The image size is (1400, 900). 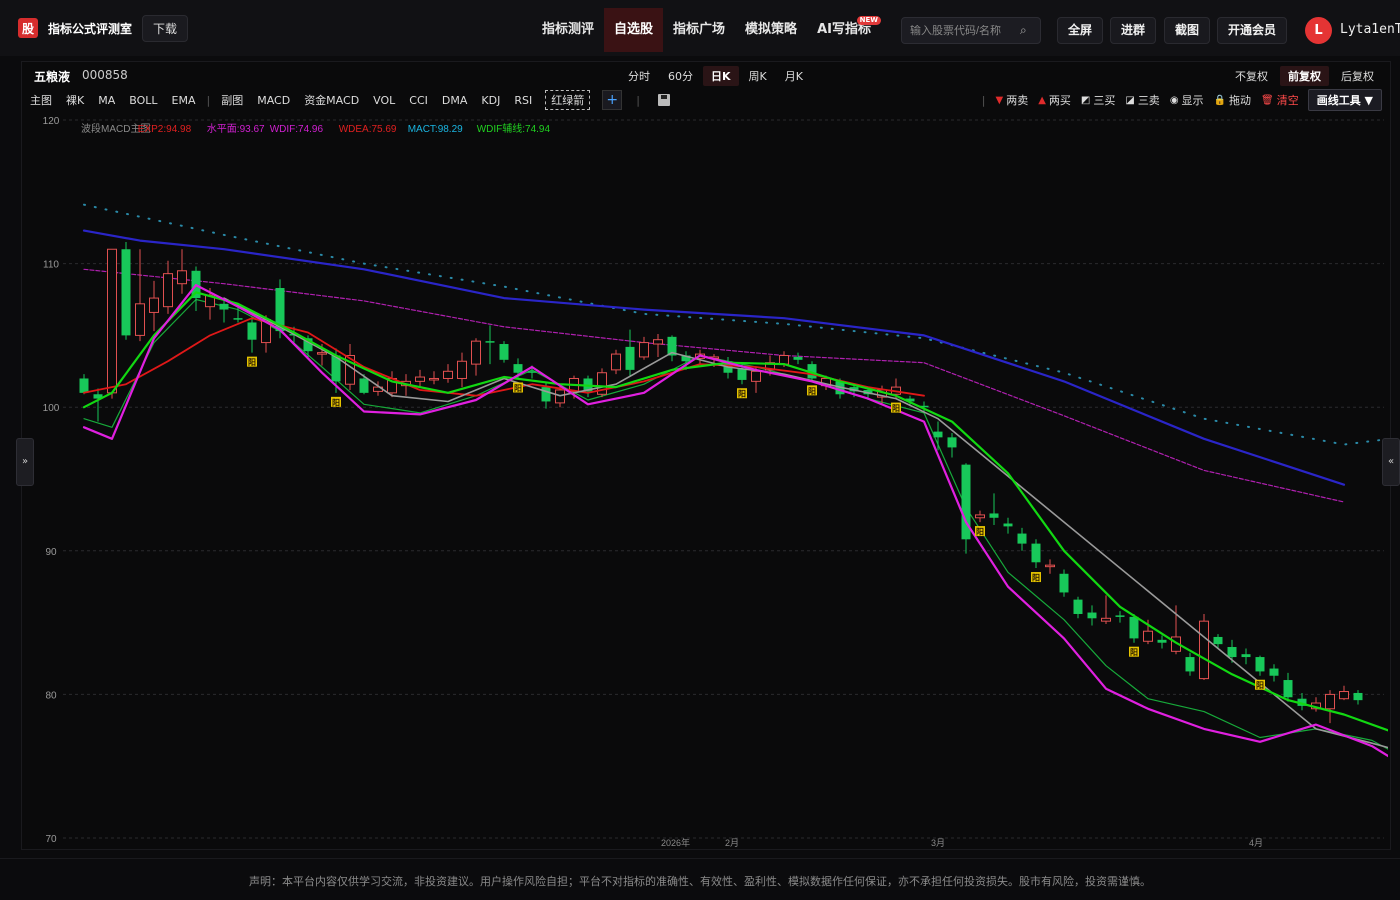 I want to click on signal-tool-3: ◪ 三卖, so click(x=1142, y=100).